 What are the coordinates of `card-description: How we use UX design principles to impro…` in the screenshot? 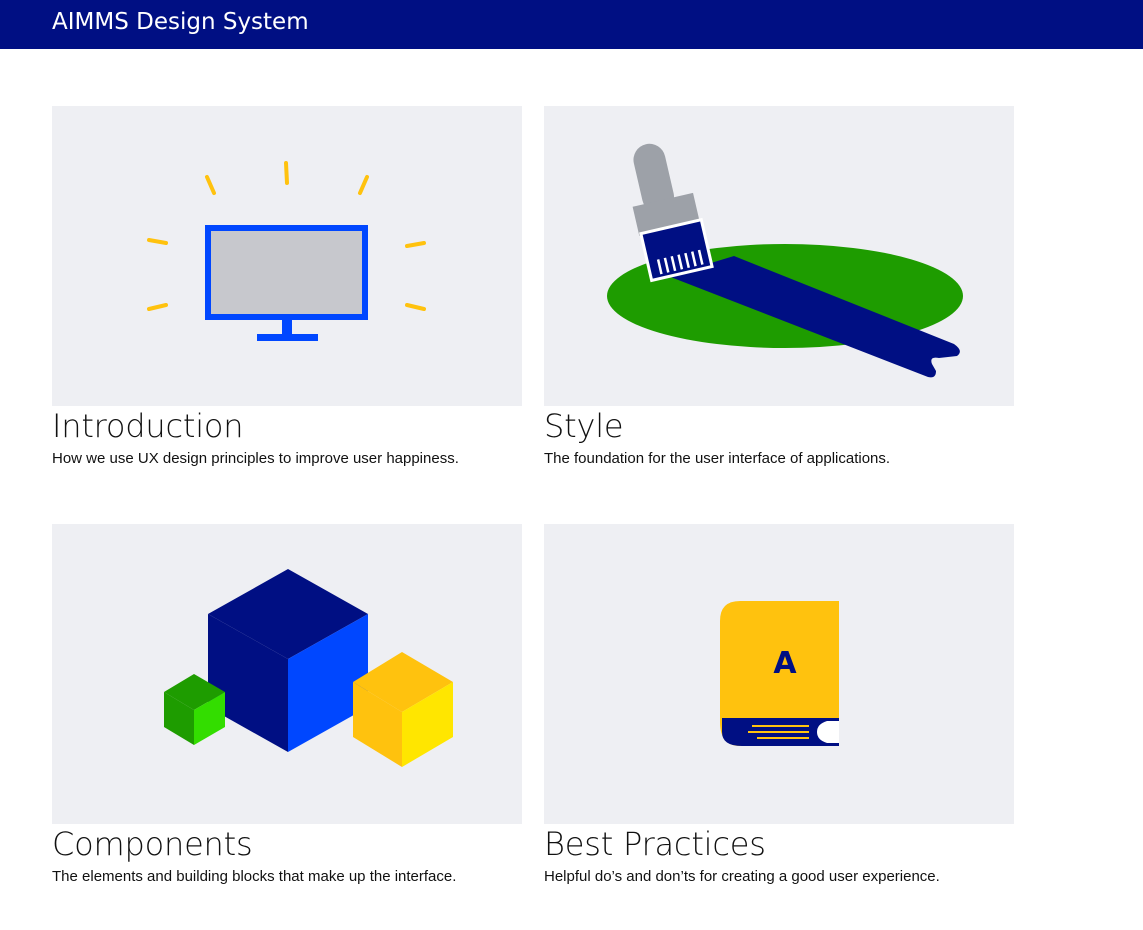 It's located at (255, 458).